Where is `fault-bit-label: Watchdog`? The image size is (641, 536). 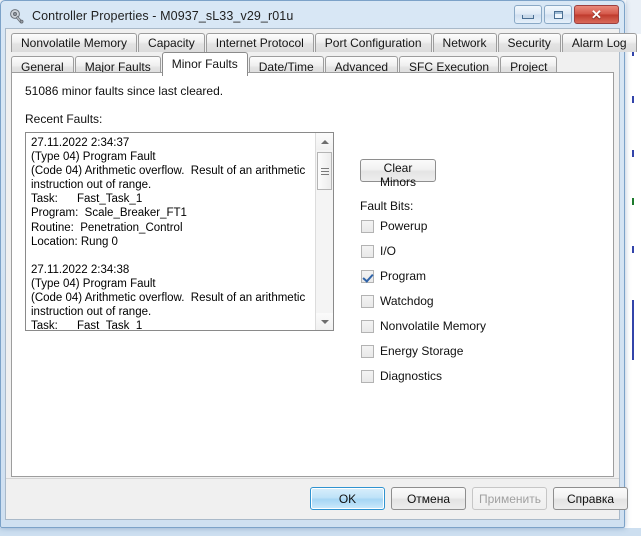
fault-bit-label: Watchdog is located at coordinates (407, 301).